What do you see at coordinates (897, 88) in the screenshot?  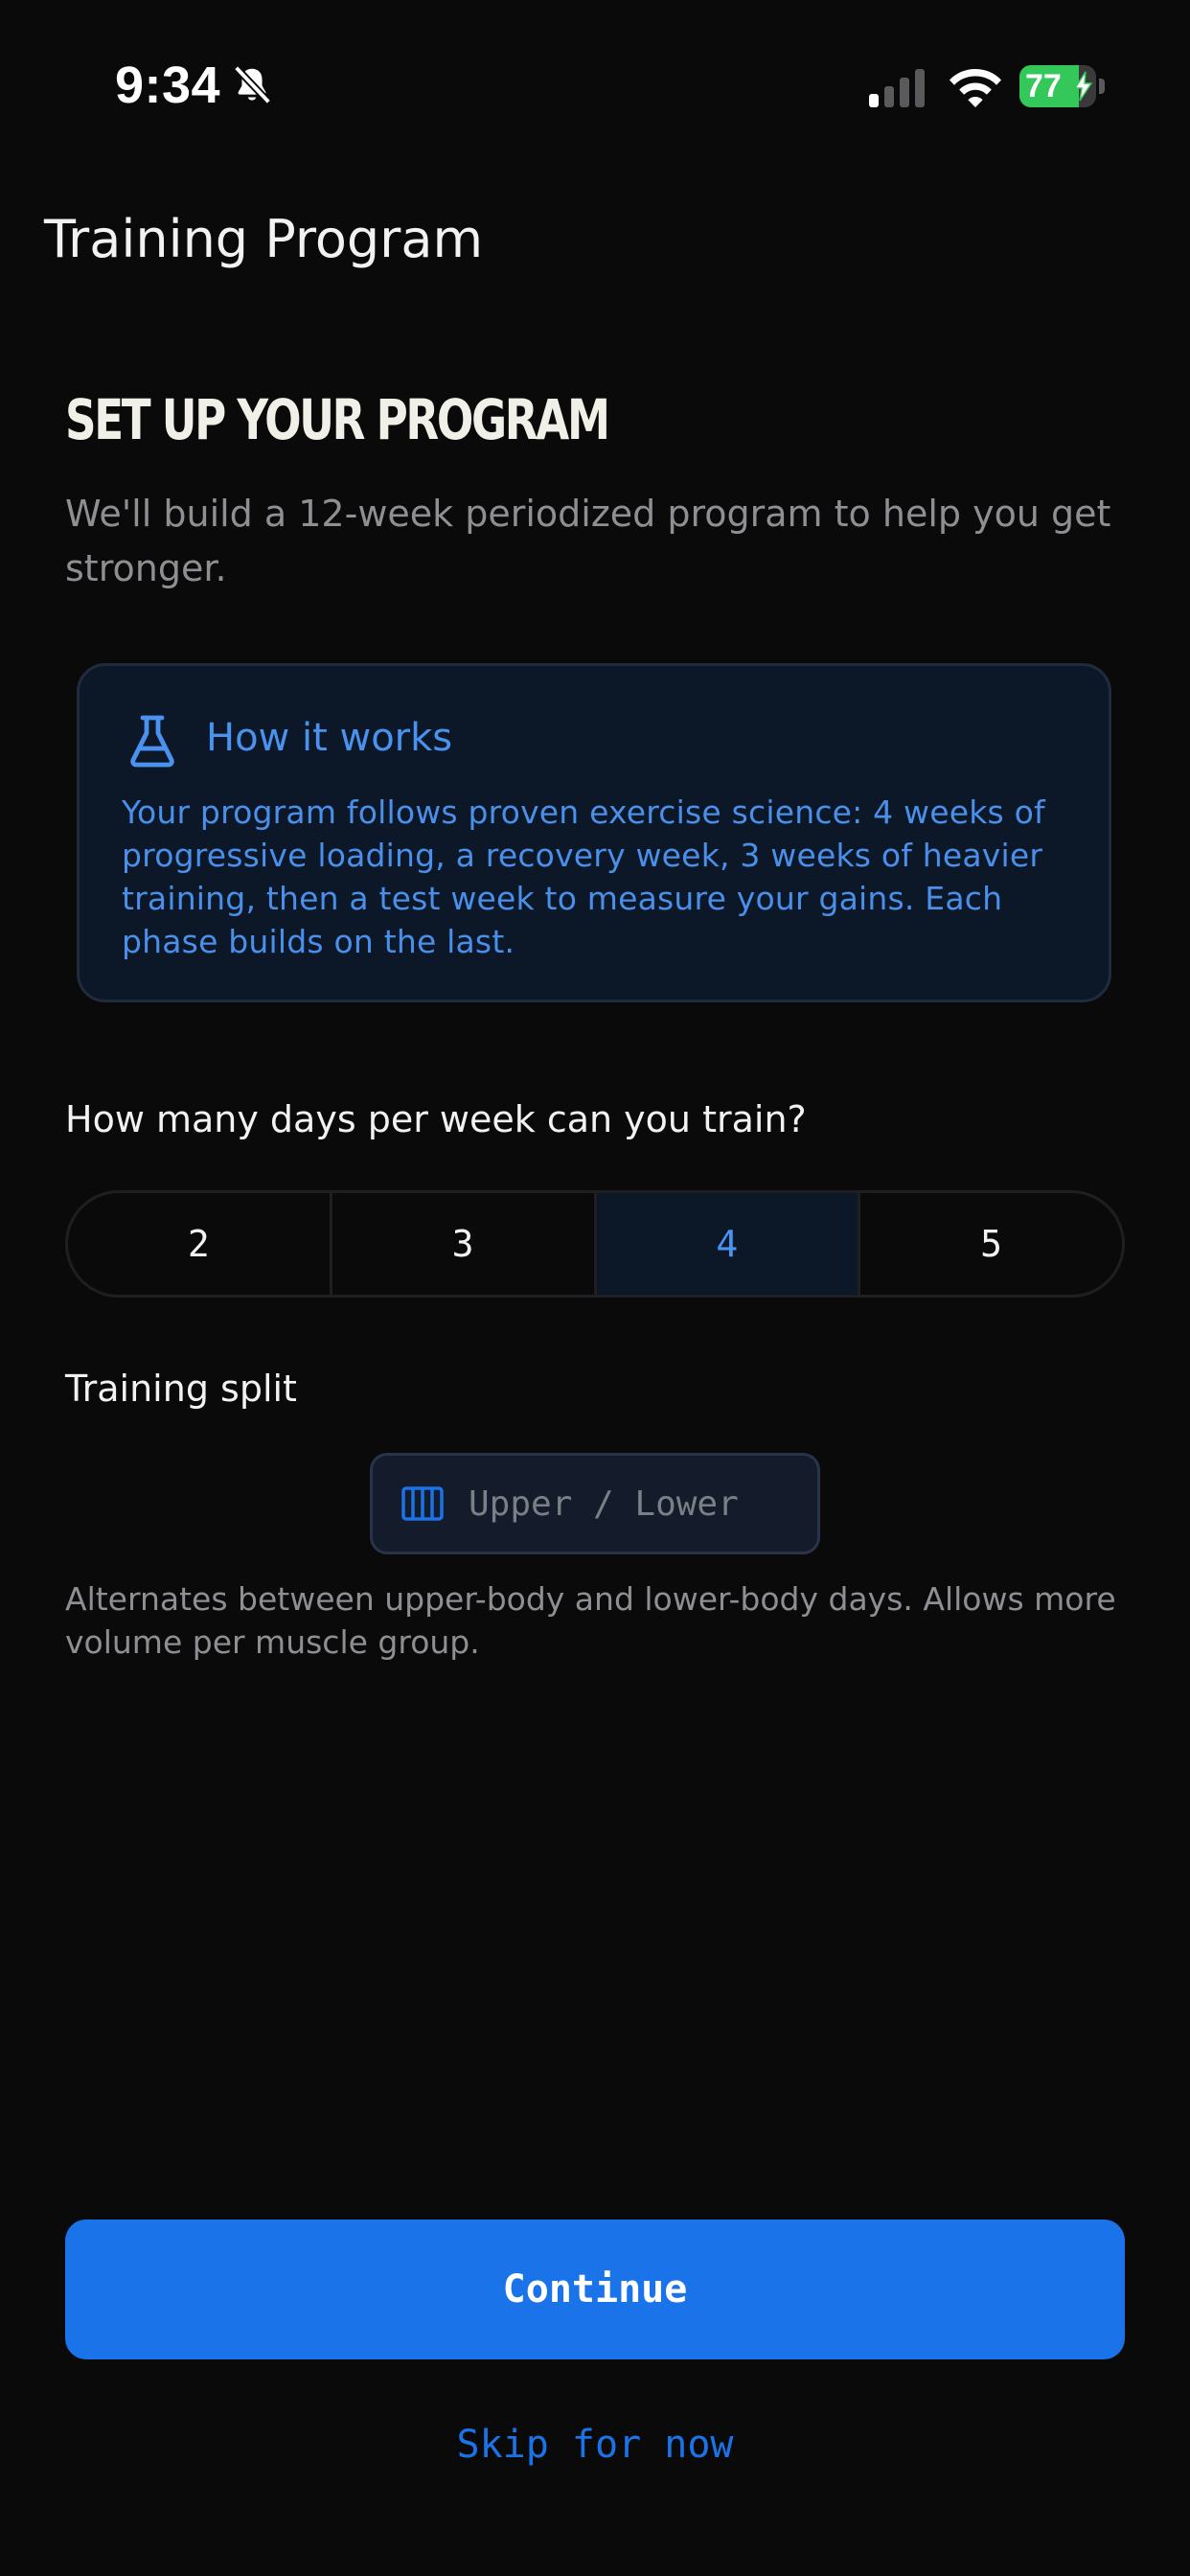 I see `cellular-signal-icon` at bounding box center [897, 88].